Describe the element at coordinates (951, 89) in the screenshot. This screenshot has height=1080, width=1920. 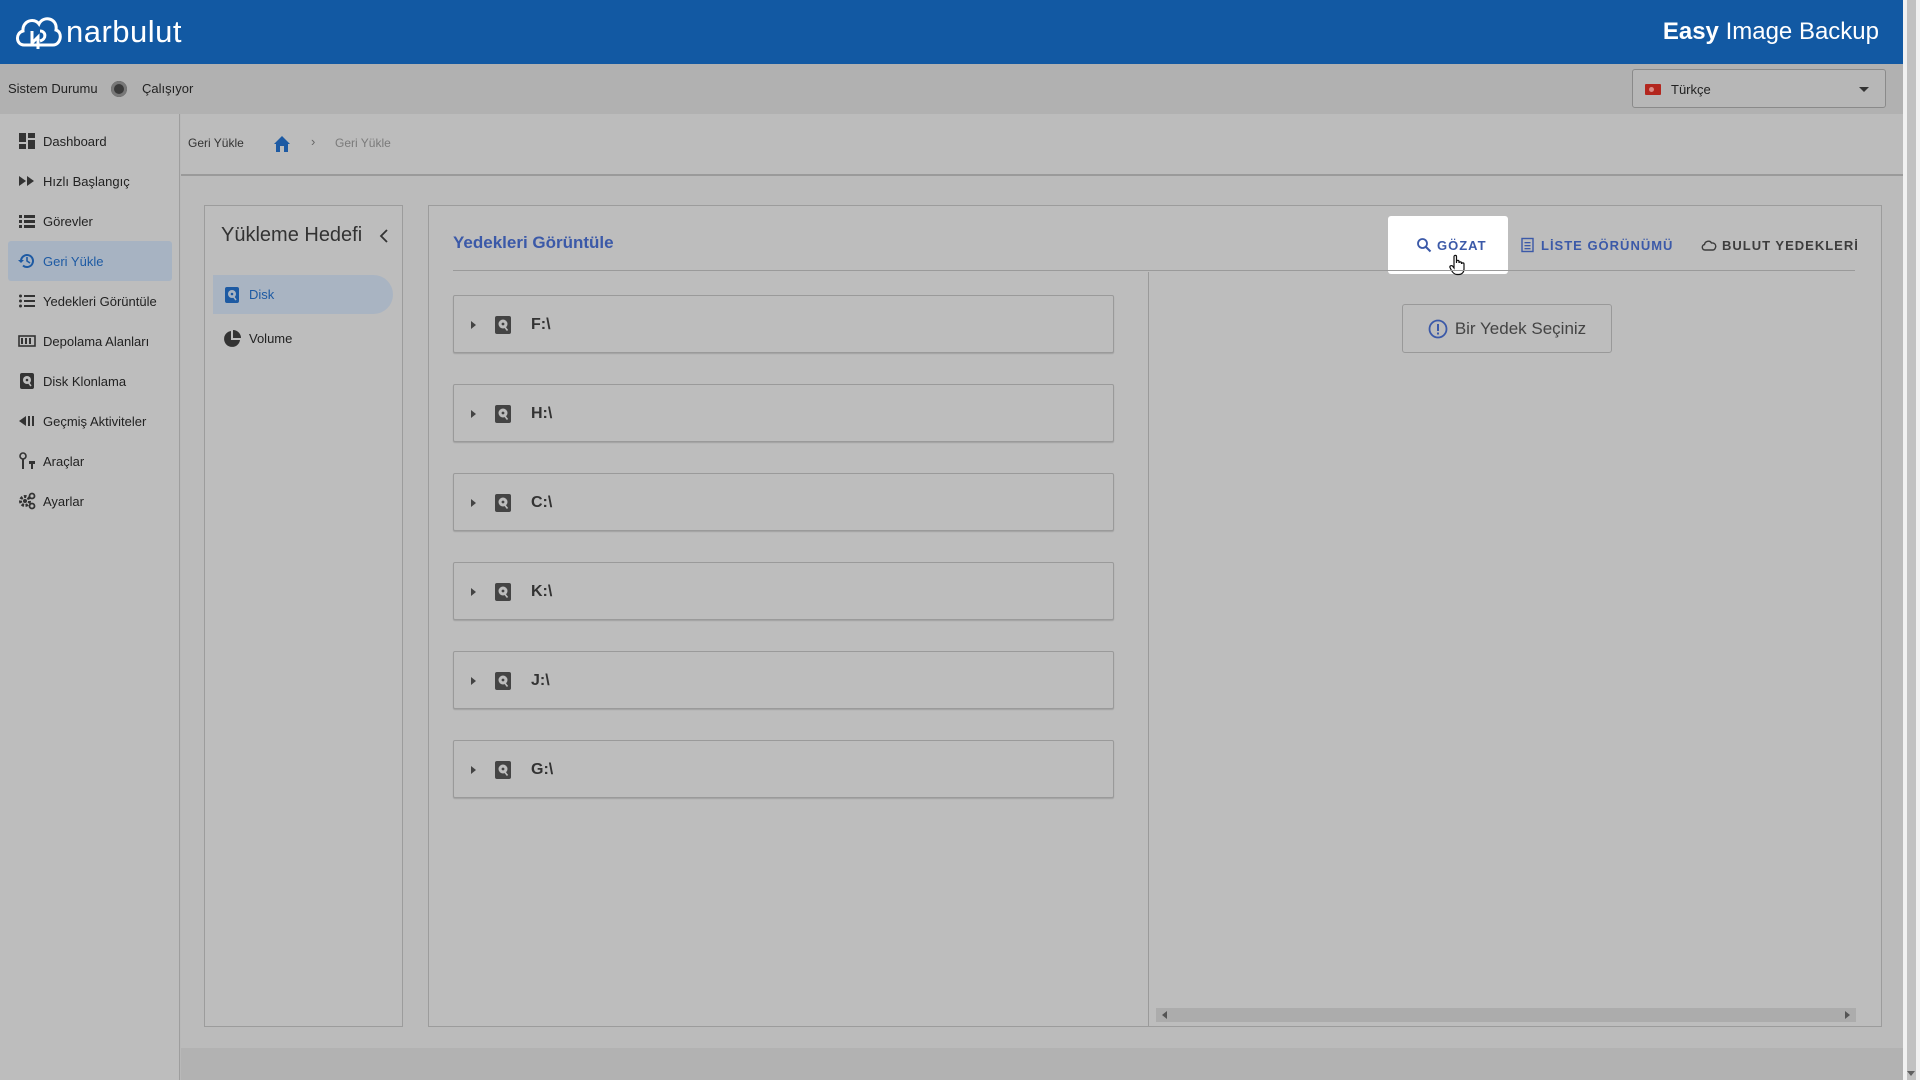
I see `status-bar: Sistem Durumu Çalışıyor` at that location.